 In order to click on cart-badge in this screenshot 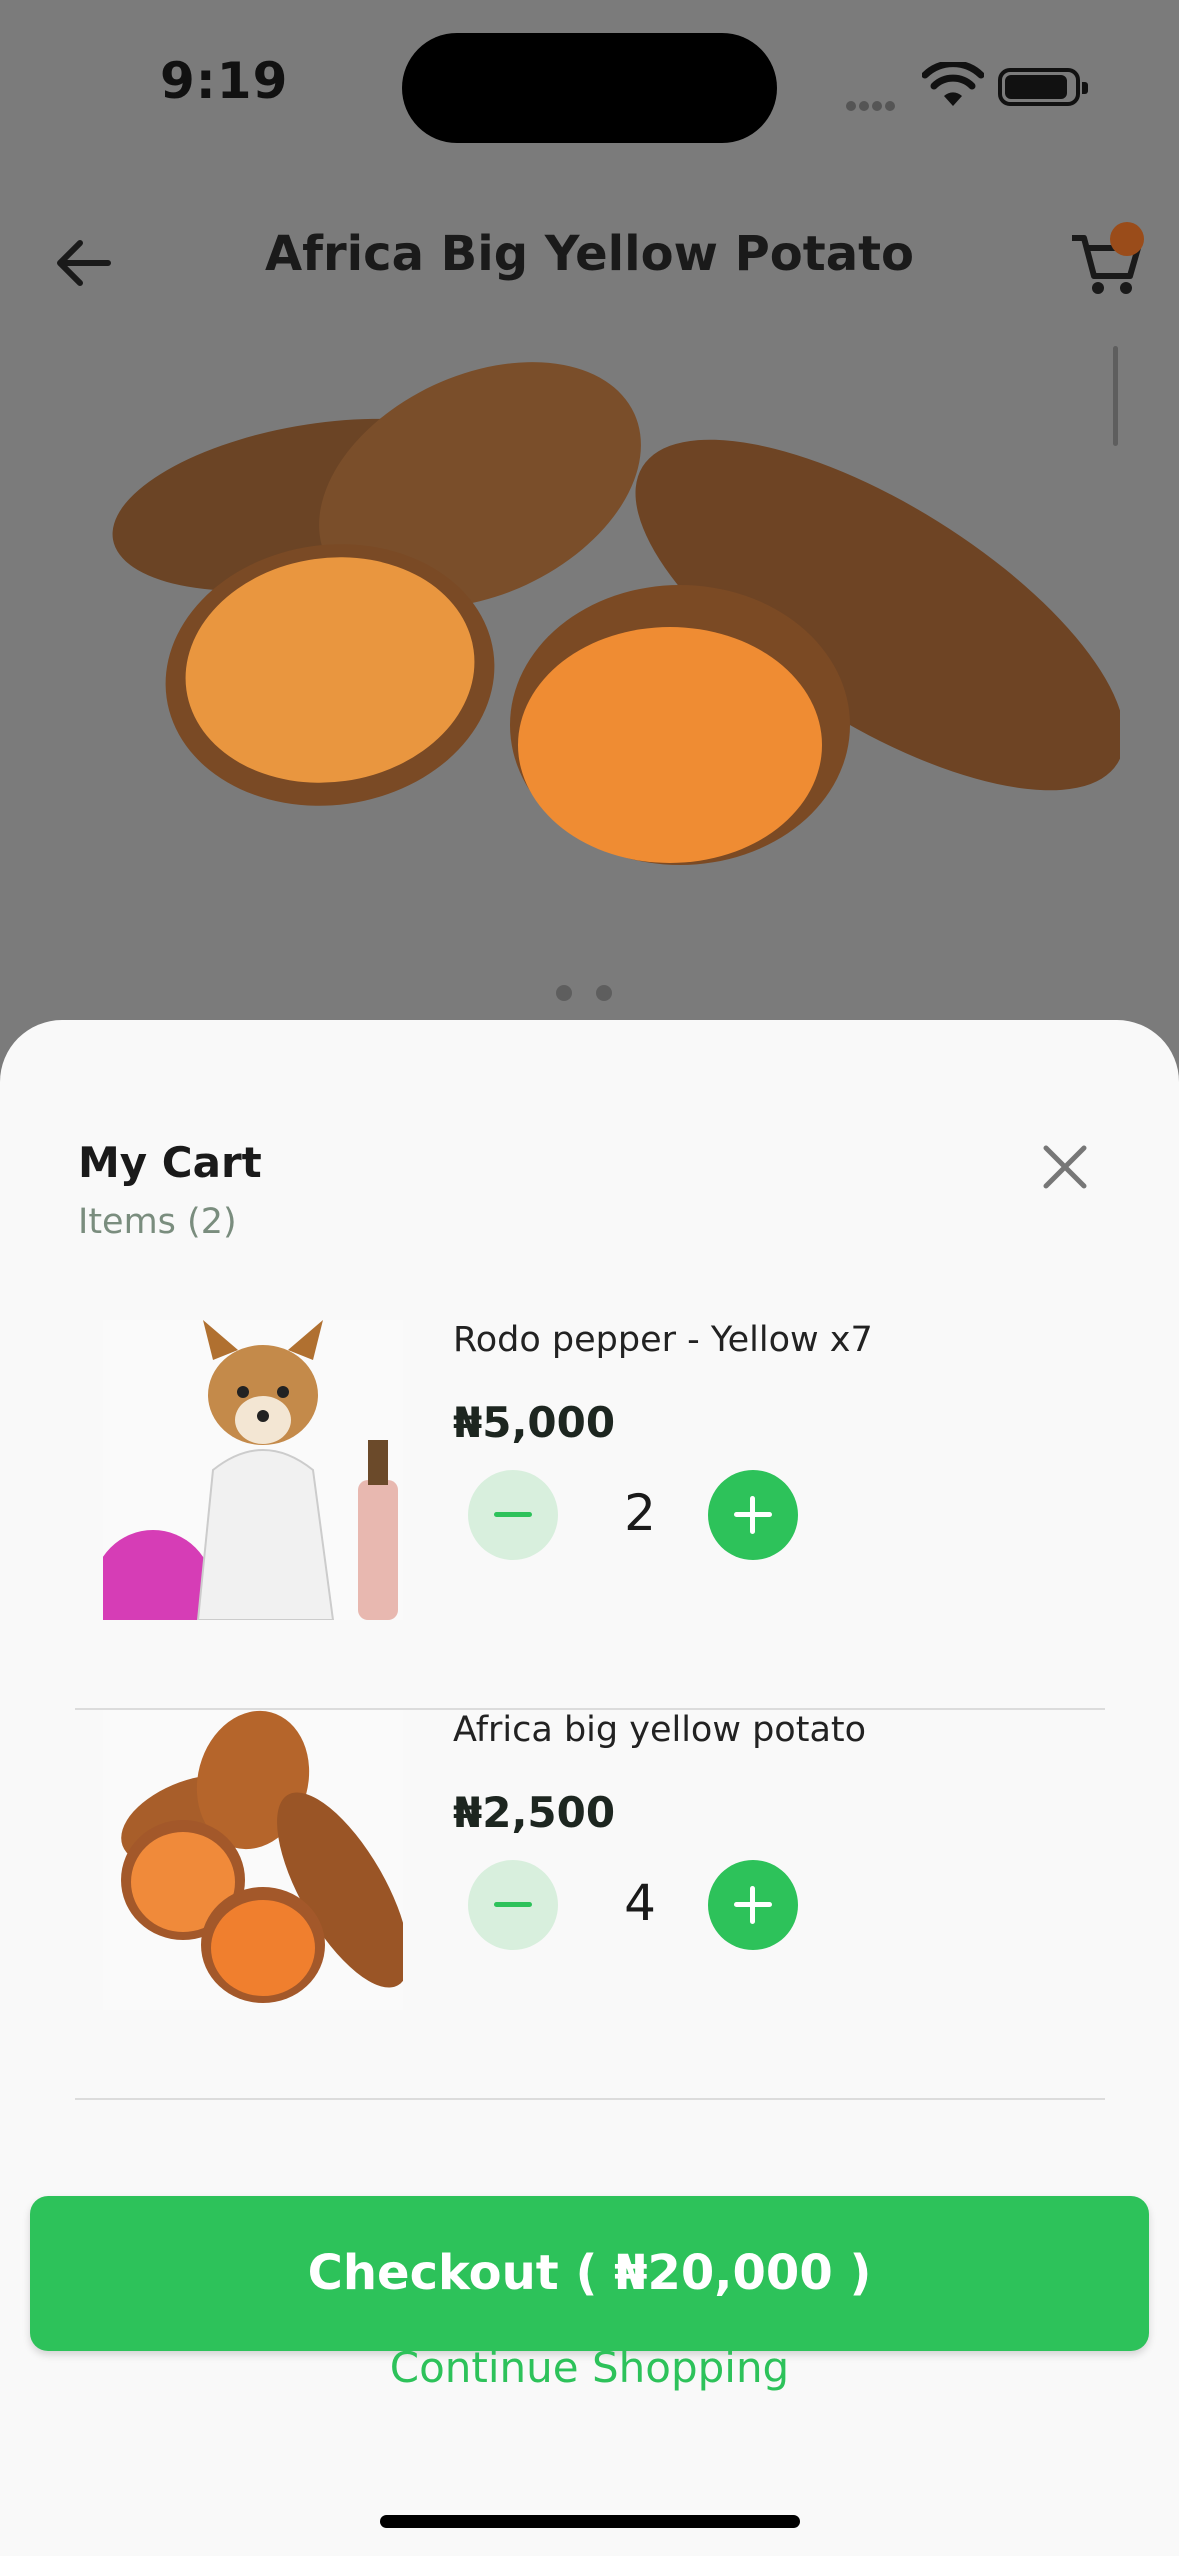, I will do `click(1127, 239)`.